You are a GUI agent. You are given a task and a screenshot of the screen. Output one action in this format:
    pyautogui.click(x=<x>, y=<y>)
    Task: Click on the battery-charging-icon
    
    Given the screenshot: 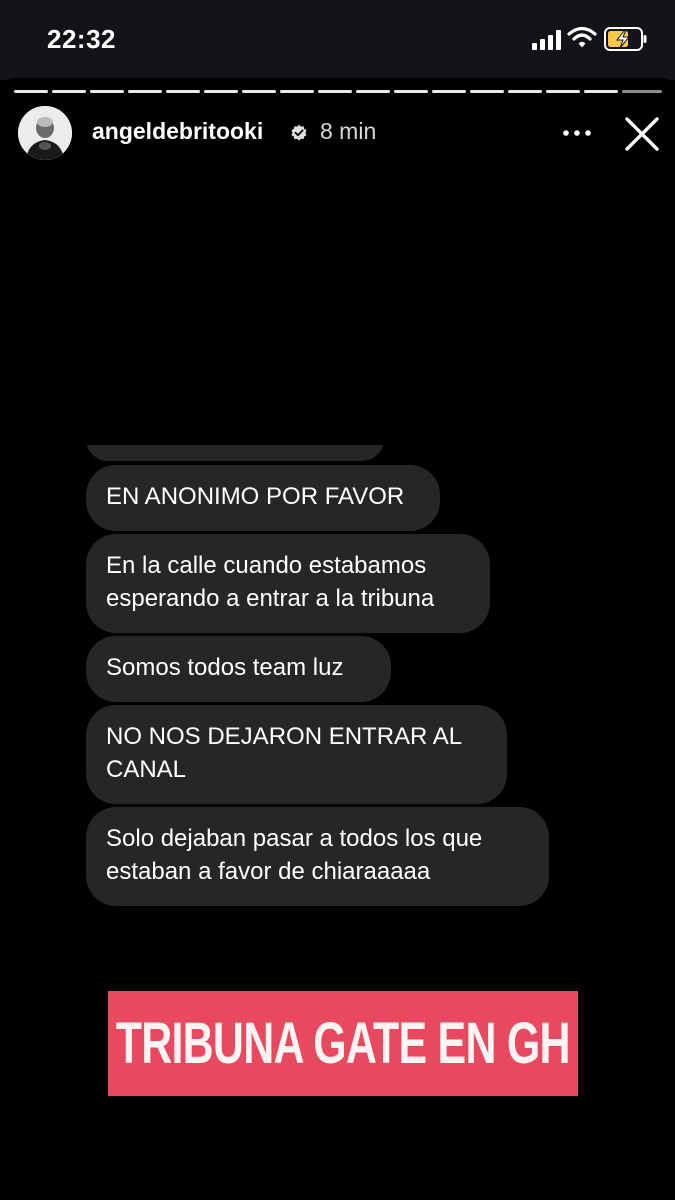 What is the action you would take?
    pyautogui.click(x=625, y=39)
    